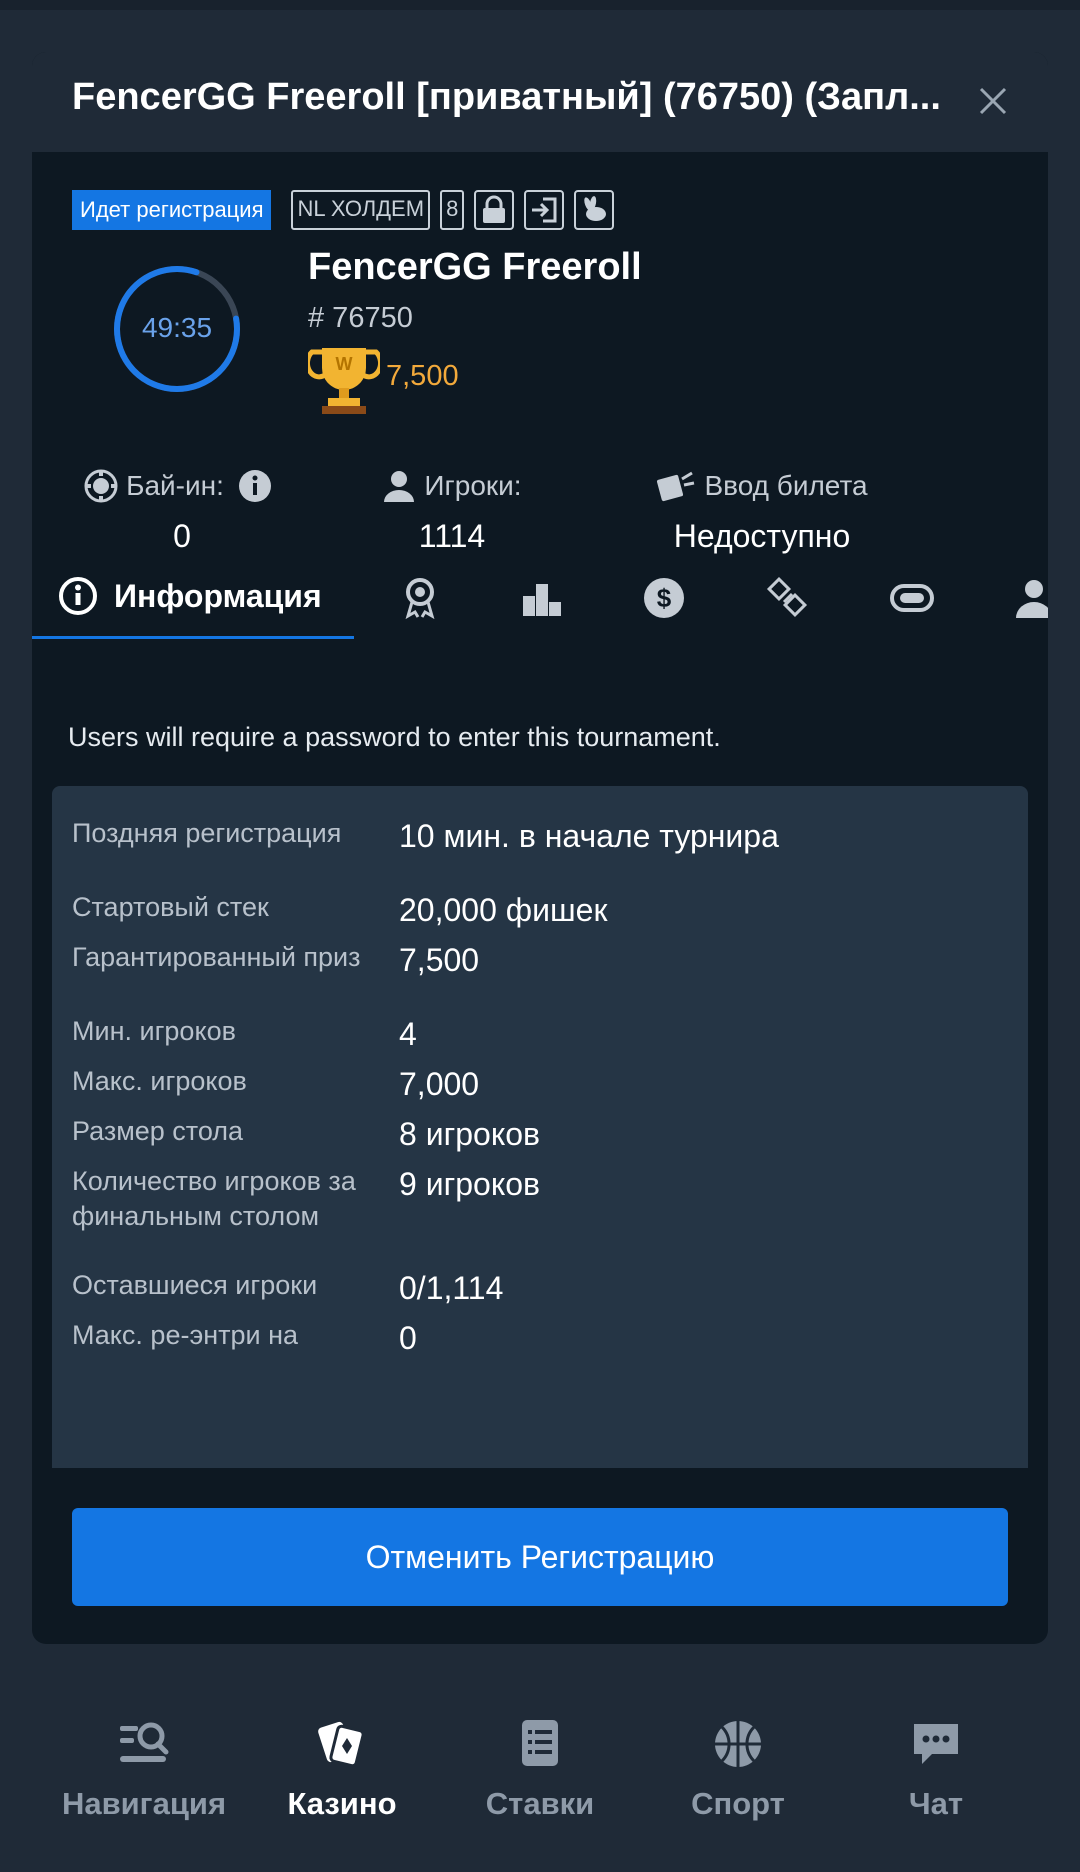  Describe the element at coordinates (540, 631) in the screenshot. I see `tab-bar: Информация $` at that location.